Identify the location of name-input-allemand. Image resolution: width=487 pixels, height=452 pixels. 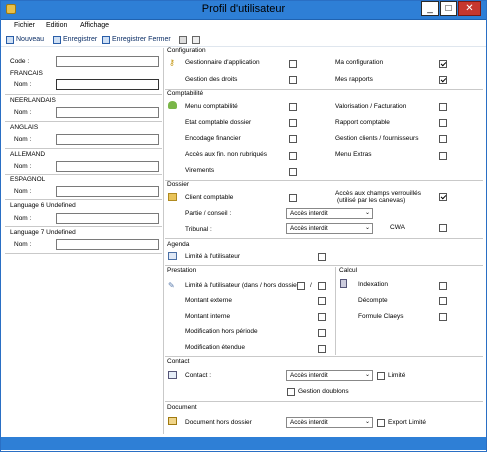
(107, 166).